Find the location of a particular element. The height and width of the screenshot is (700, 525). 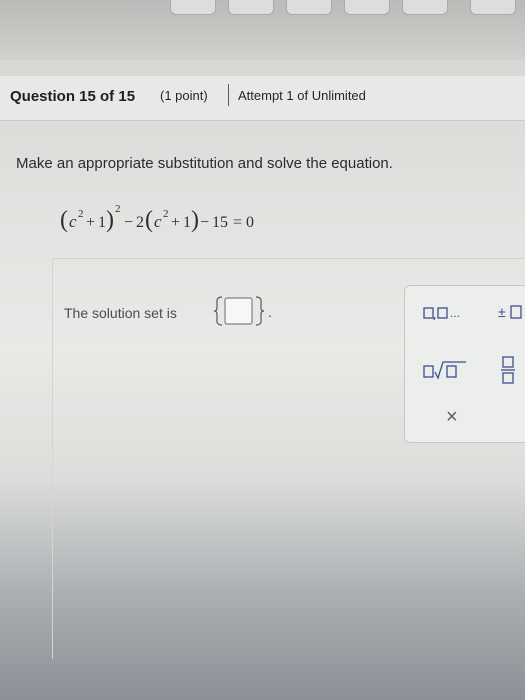

question-points: (1 point) is located at coordinates (184, 95).